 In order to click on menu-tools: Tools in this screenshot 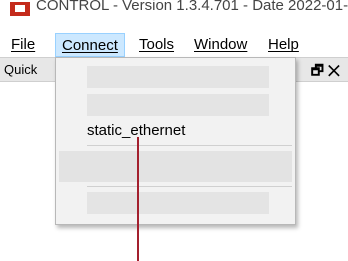, I will do `click(156, 45)`.